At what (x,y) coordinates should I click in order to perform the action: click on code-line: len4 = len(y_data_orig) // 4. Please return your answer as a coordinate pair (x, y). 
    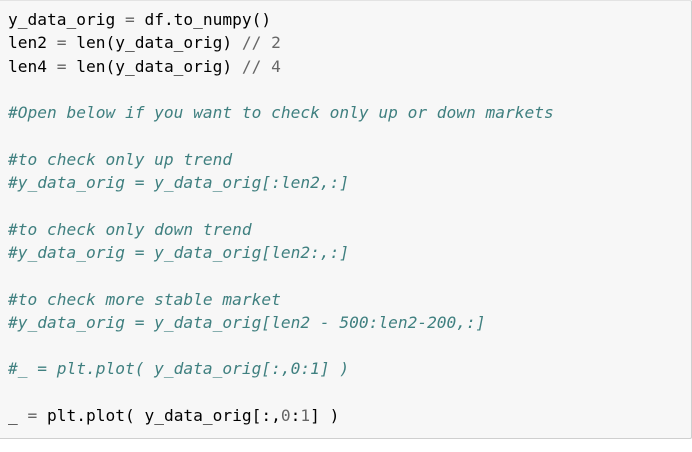
    Looking at the image, I should click on (281, 66).